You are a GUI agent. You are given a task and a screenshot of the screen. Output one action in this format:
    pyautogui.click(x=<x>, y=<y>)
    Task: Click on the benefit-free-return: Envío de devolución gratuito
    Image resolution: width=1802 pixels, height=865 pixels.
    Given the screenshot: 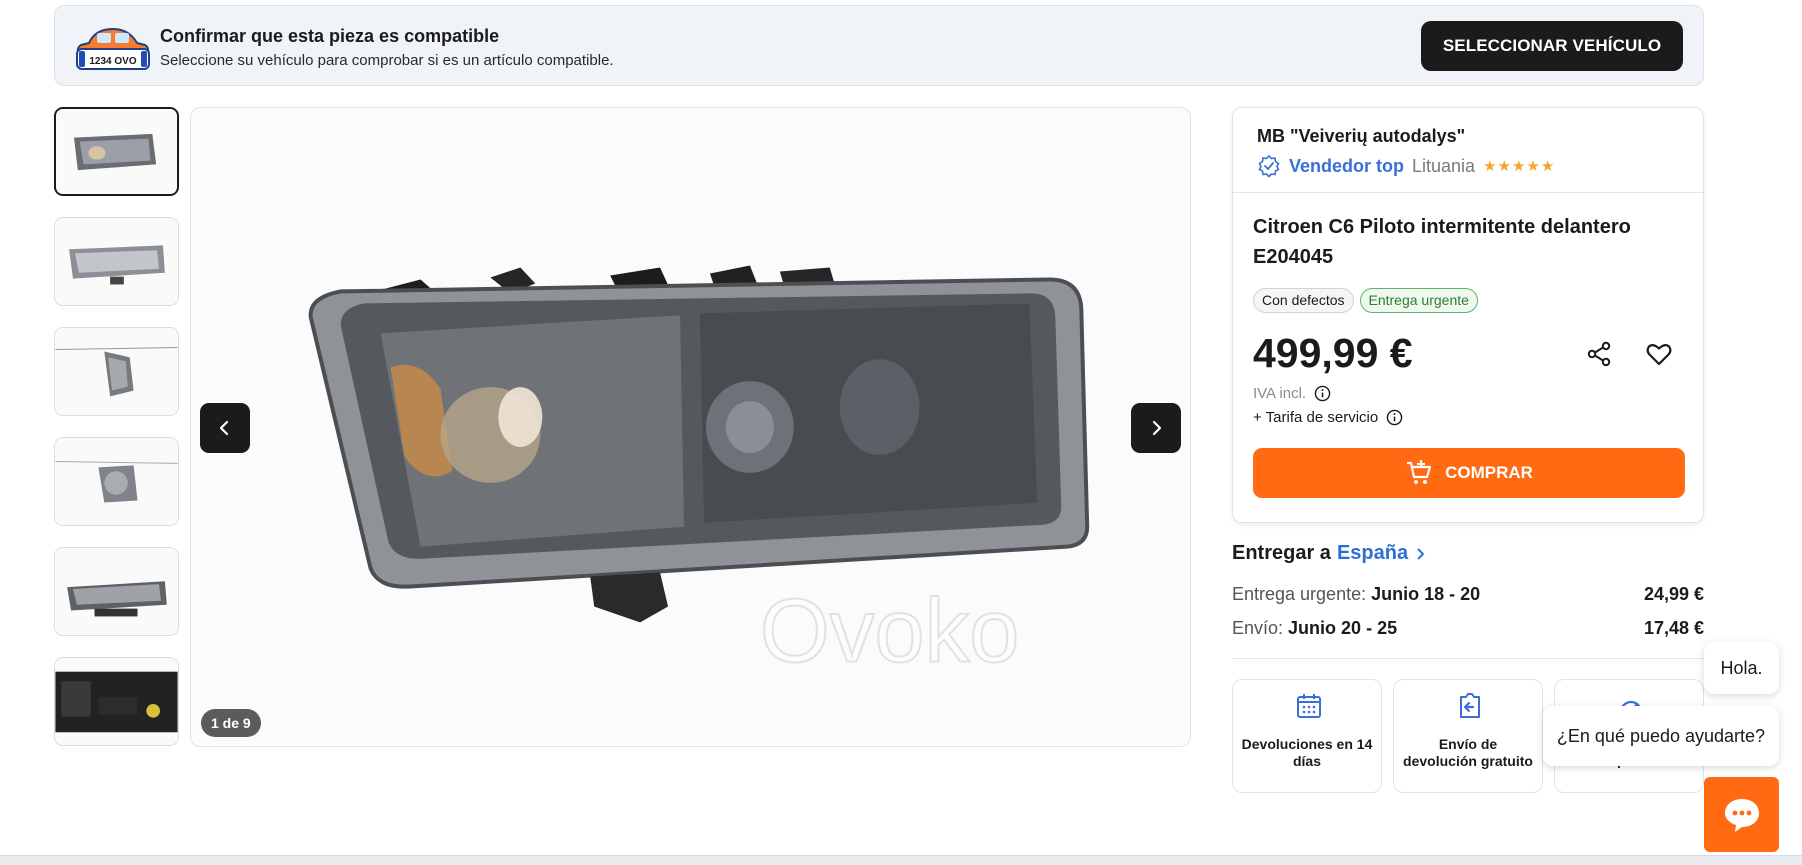 What is the action you would take?
    pyautogui.click(x=1468, y=736)
    